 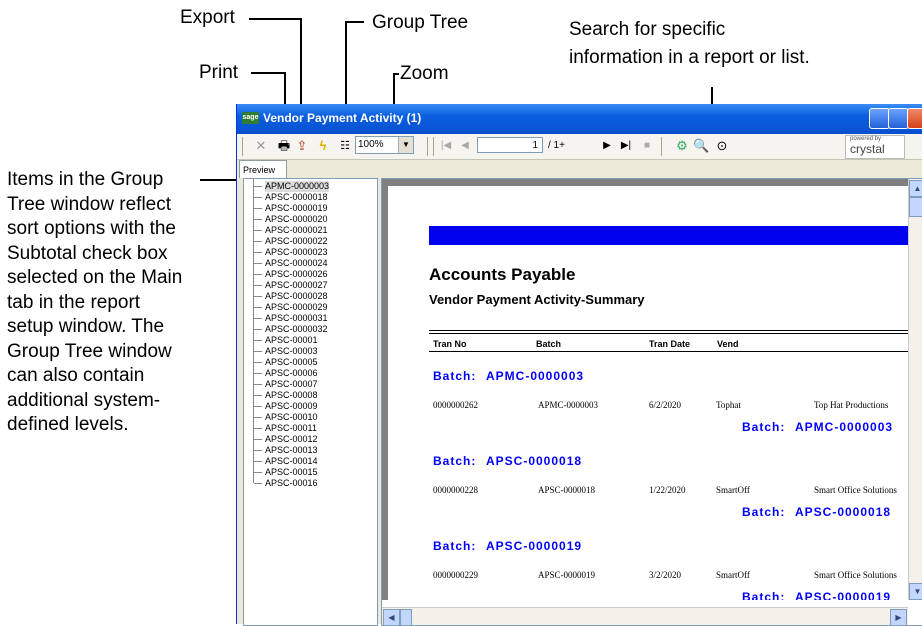 I want to click on tree-item: APSC-00010, so click(x=291, y=417).